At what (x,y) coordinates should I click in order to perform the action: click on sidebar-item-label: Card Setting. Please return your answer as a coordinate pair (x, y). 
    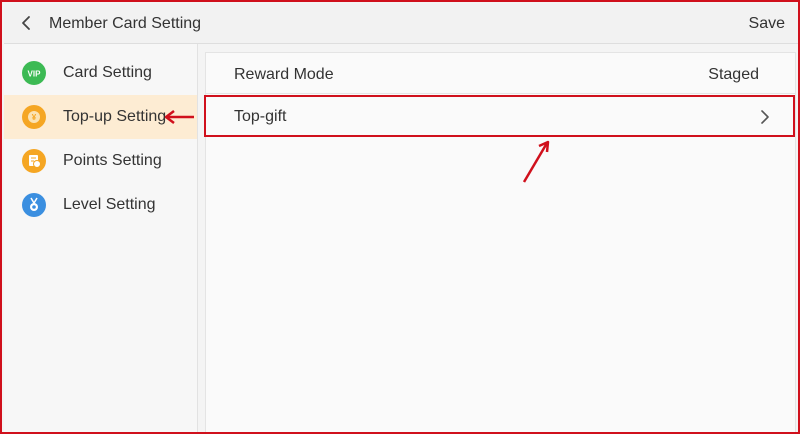
    Looking at the image, I should click on (107, 72).